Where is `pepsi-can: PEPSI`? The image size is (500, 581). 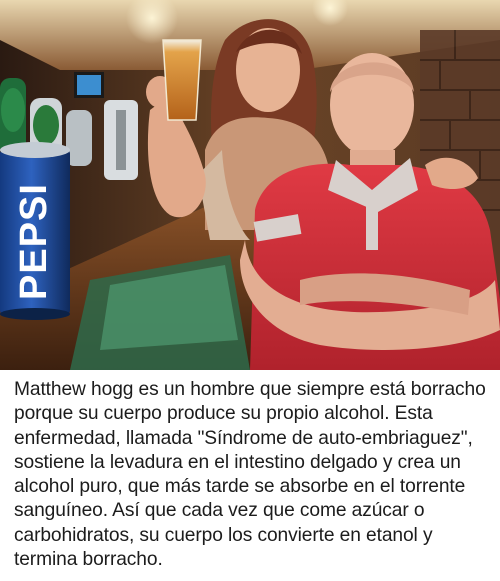 pepsi-can: PEPSI is located at coordinates (35, 231).